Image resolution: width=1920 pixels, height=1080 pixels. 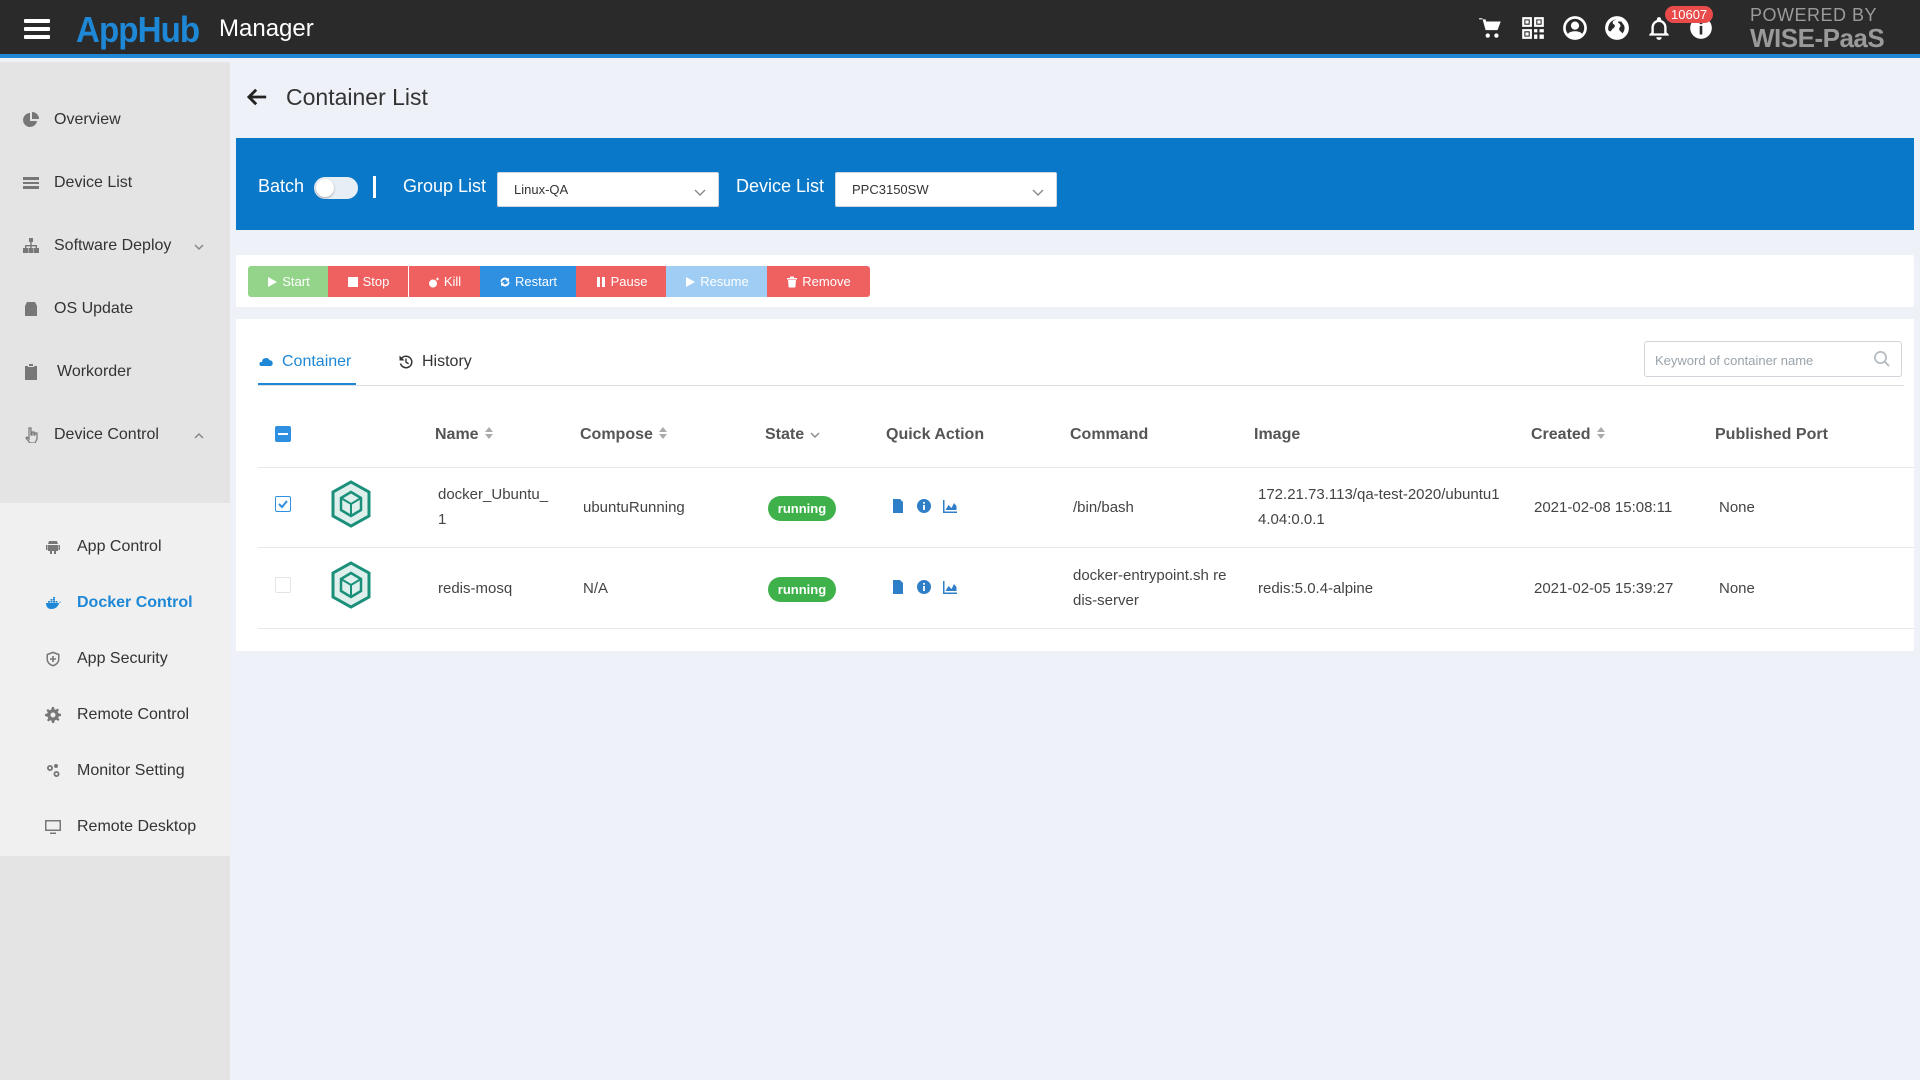 What do you see at coordinates (31, 372) in the screenshot?
I see `clipboard-icon` at bounding box center [31, 372].